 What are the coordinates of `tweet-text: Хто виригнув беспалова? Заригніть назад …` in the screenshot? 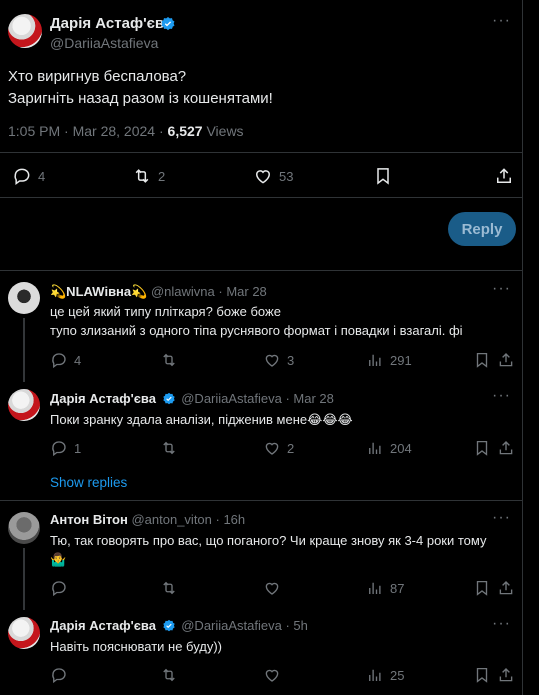 It's located at (140, 87).